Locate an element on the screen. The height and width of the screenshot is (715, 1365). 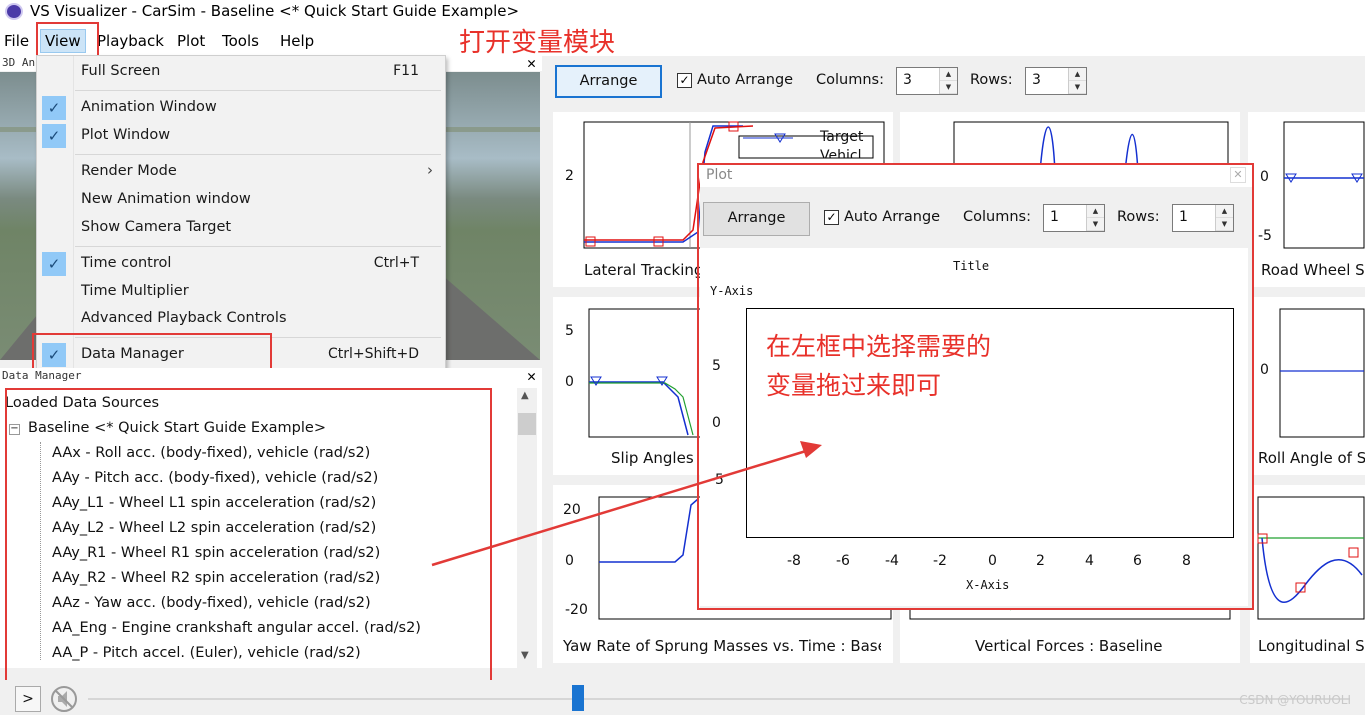
watermark: CSDN @YOURUOLI is located at coordinates (1295, 700).